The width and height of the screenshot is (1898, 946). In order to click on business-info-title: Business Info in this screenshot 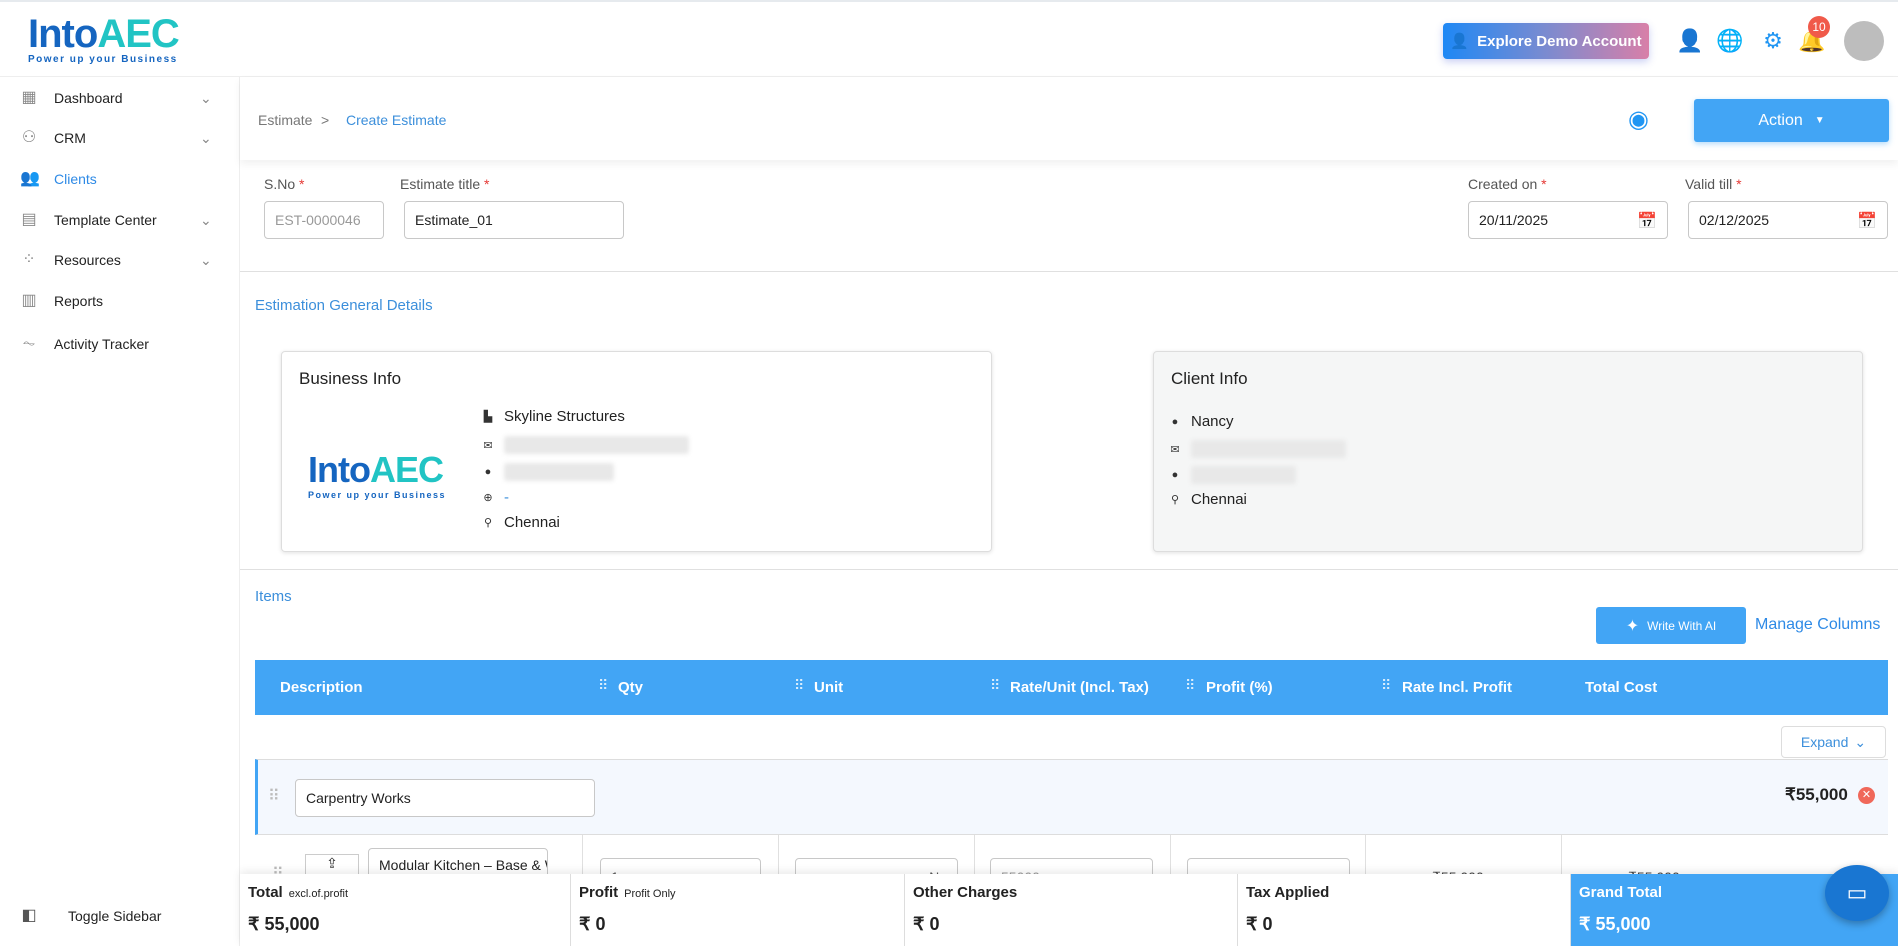, I will do `click(350, 378)`.